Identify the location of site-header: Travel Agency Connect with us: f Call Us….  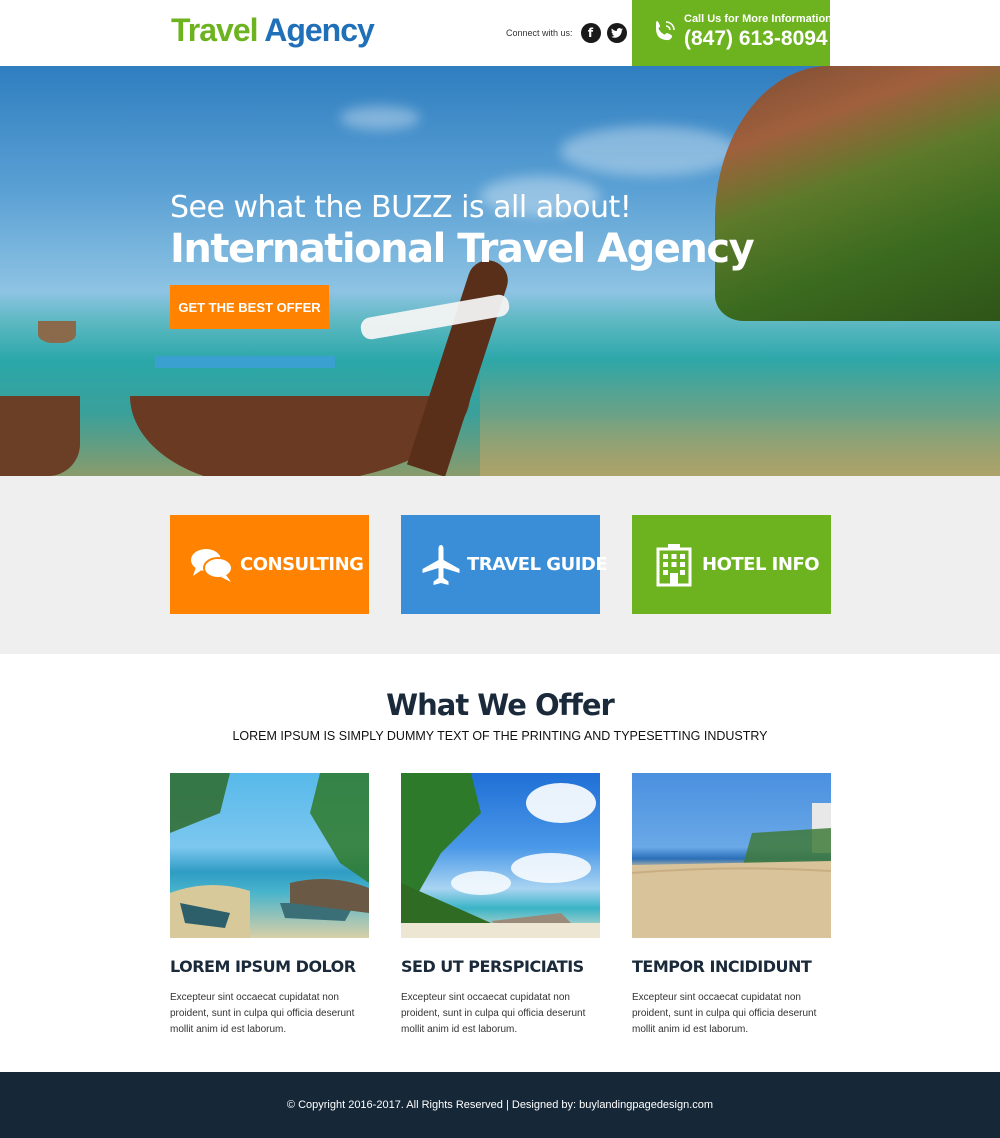
(500, 33).